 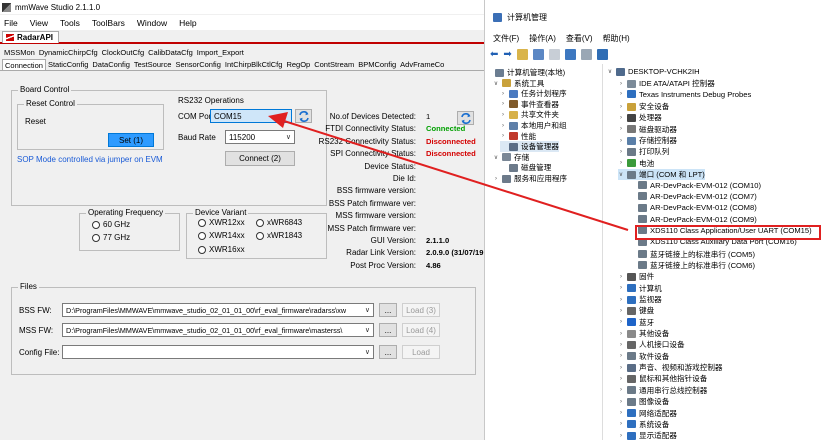 What do you see at coordinates (643, 151) in the screenshot?
I see `tree-node: › 打印队列` at bounding box center [643, 151].